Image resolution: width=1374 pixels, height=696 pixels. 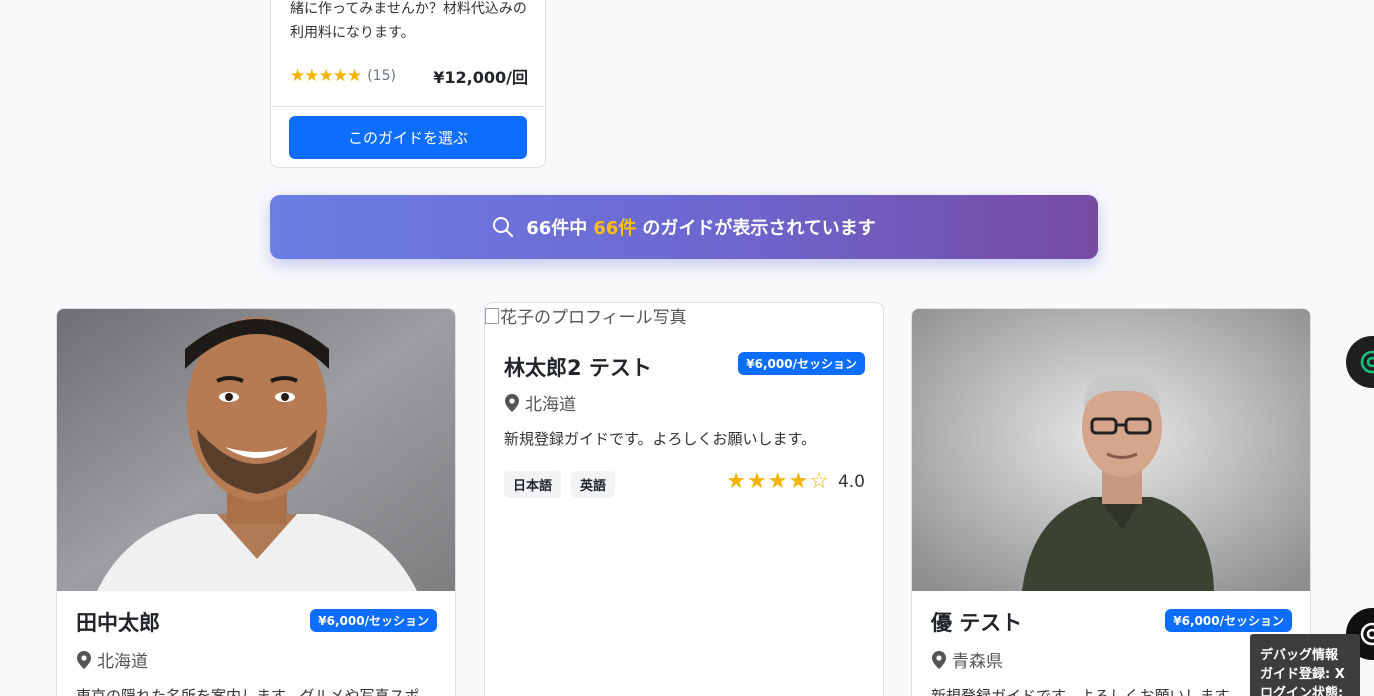 What do you see at coordinates (1302, 691) in the screenshot?
I see `debug-line: ログイン状態: /` at bounding box center [1302, 691].